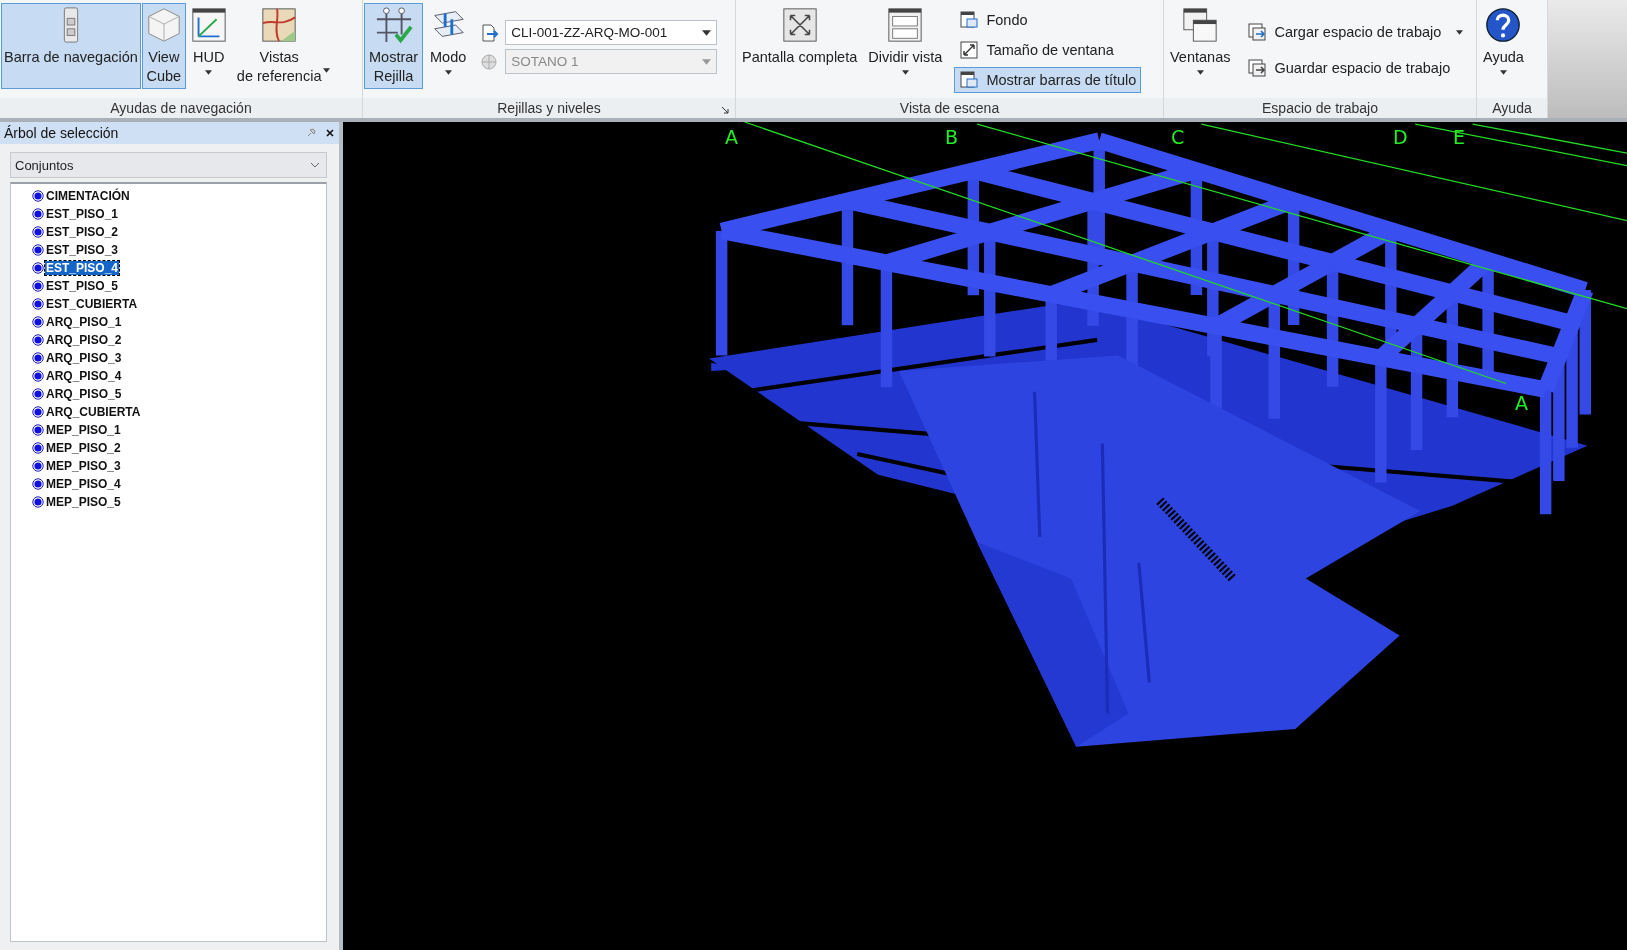 This screenshot has height=950, width=1627. What do you see at coordinates (1400, 137) in the screenshot?
I see `grid-label: D` at bounding box center [1400, 137].